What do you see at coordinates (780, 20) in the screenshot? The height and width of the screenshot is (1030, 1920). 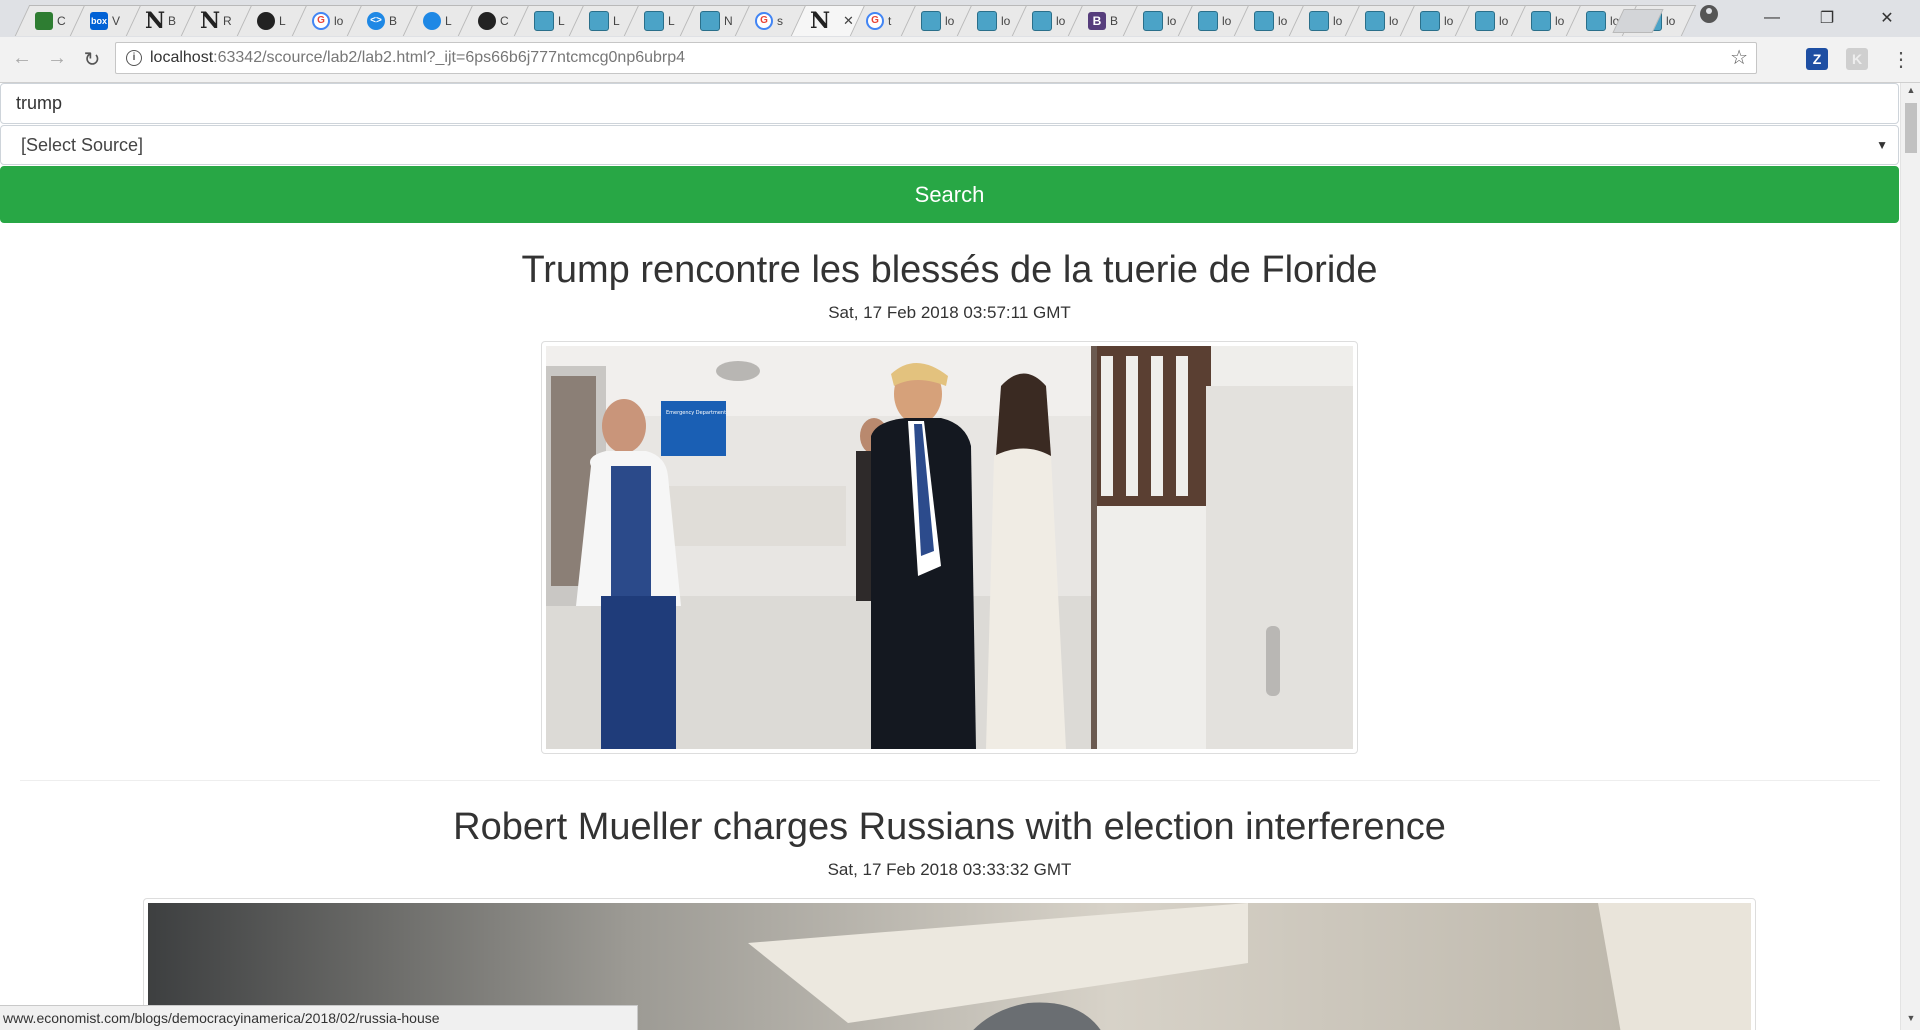 I see `tab-title: s` at bounding box center [780, 20].